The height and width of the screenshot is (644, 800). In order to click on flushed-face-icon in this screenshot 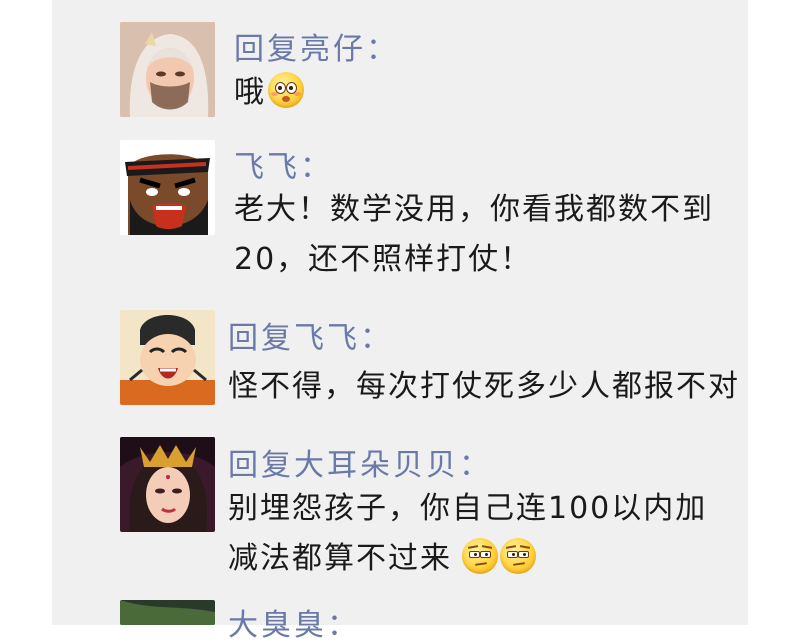, I will do `click(286, 90)`.